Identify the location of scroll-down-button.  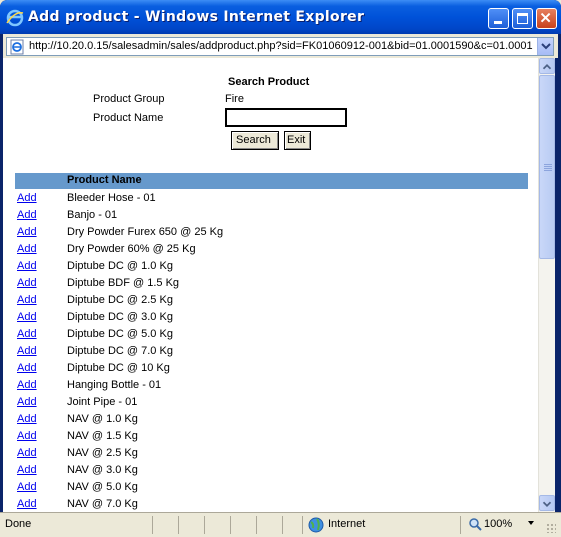
(547, 503).